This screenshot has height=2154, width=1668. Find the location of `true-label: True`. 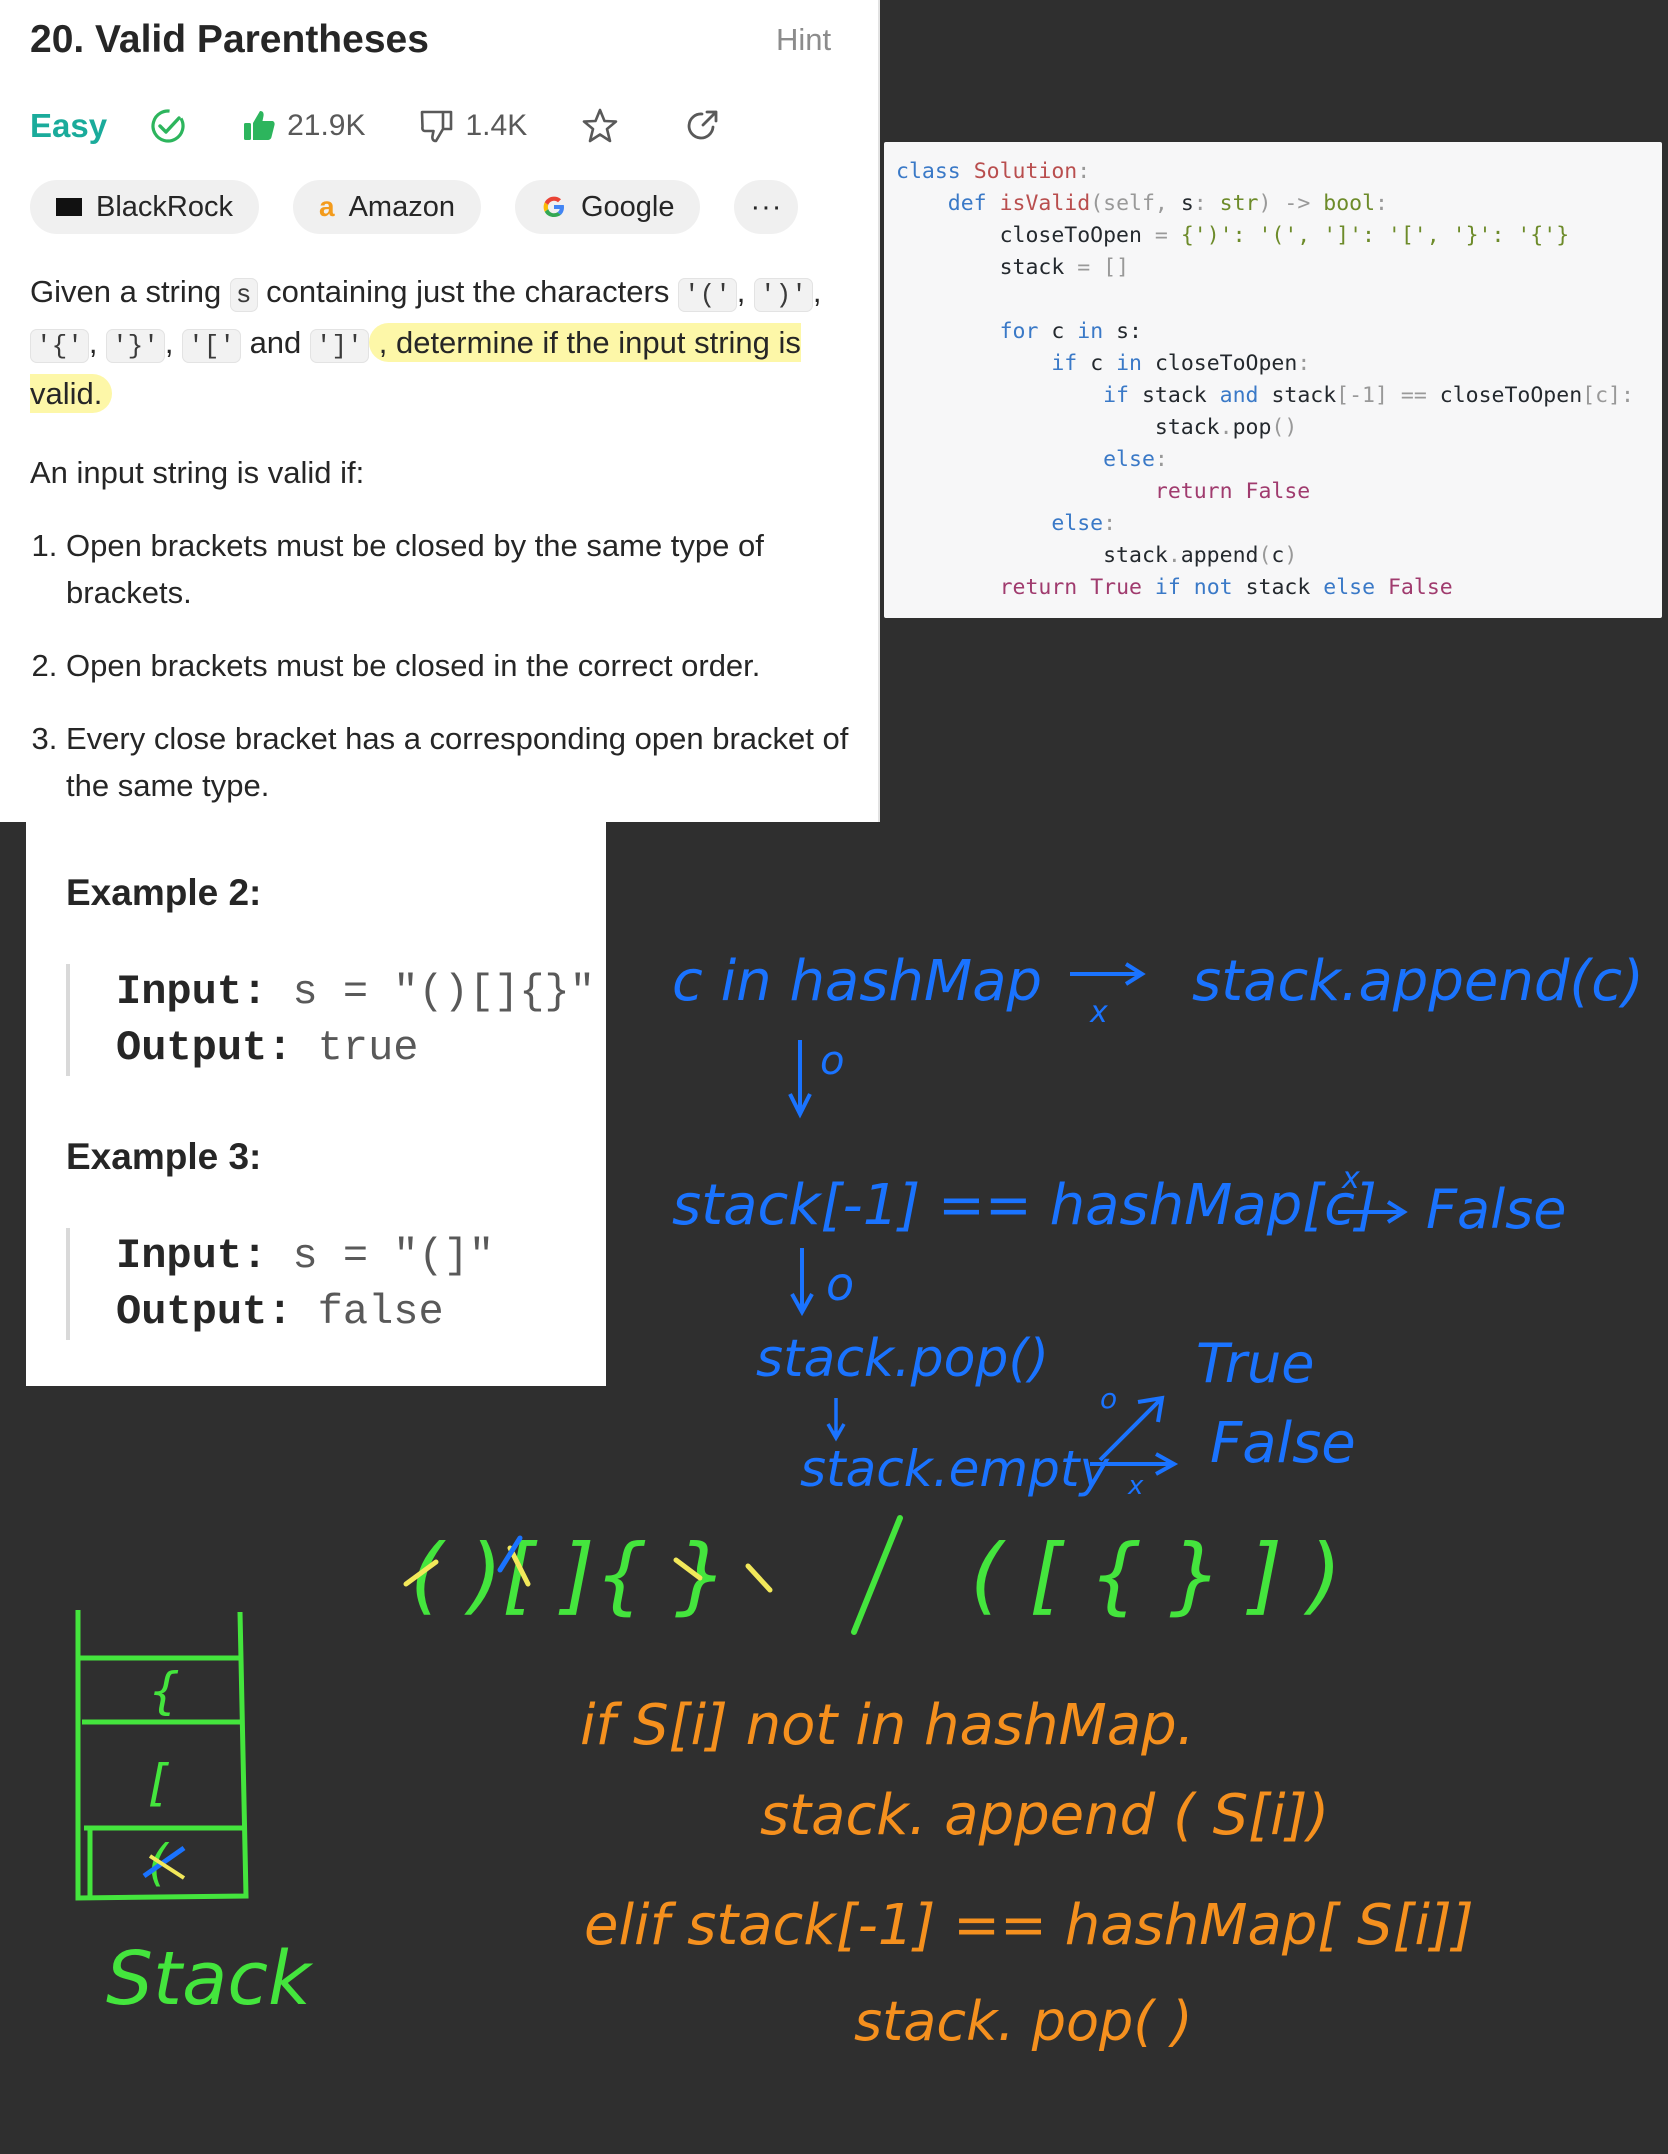

true-label: True is located at coordinates (1255, 1363).